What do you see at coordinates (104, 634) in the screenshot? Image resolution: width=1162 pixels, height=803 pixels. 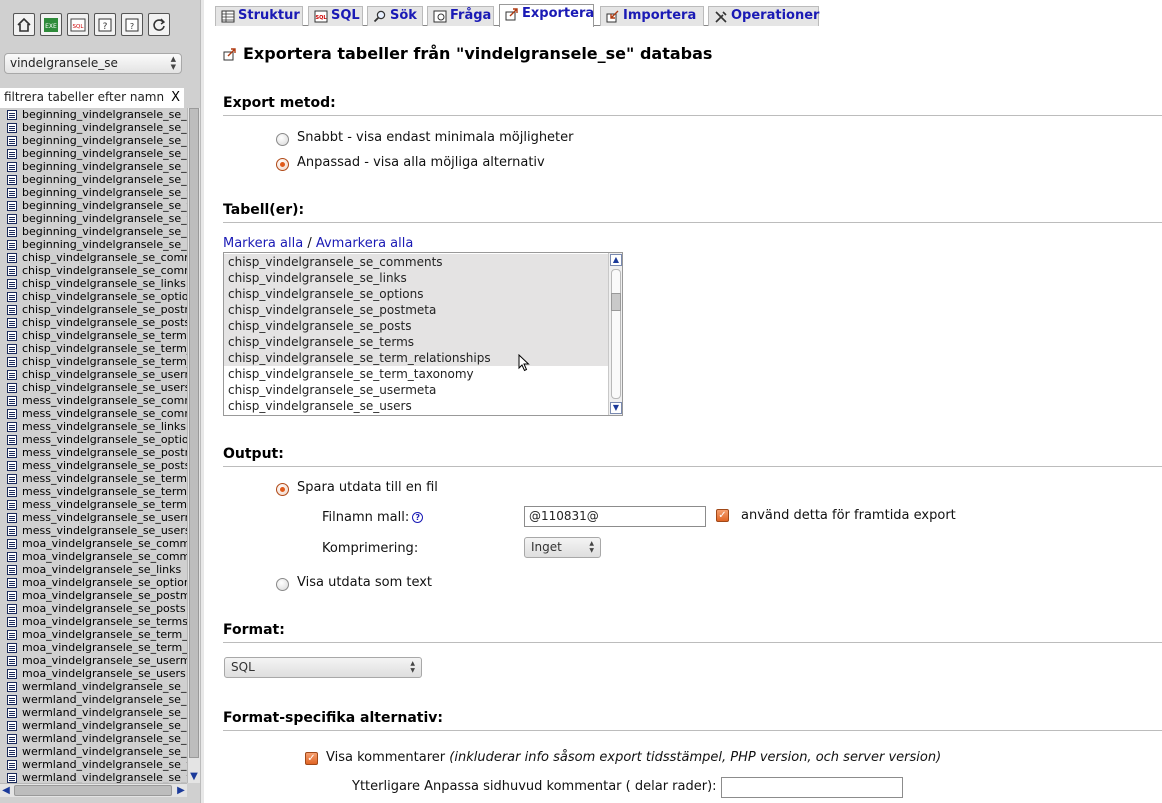 I see `table-name: moa_vindelgransele_se_term_relationships` at bounding box center [104, 634].